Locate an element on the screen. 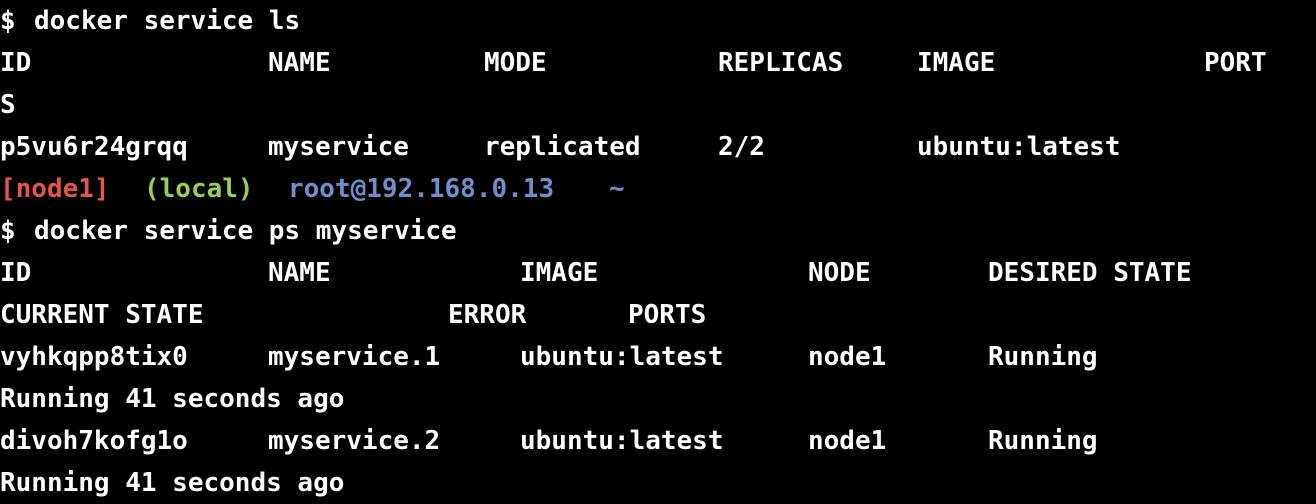 The height and width of the screenshot is (504, 1316). shell-prompt: [node1] (local) root@192.168.0.13 ~ is located at coordinates (658, 189).